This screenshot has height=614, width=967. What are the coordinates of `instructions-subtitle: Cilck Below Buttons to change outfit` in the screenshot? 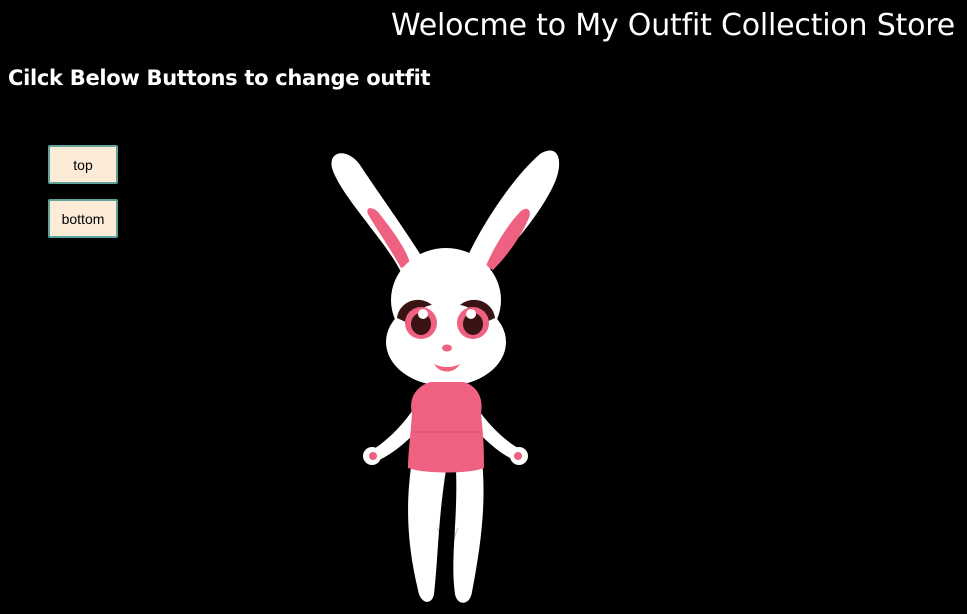 It's located at (219, 78).